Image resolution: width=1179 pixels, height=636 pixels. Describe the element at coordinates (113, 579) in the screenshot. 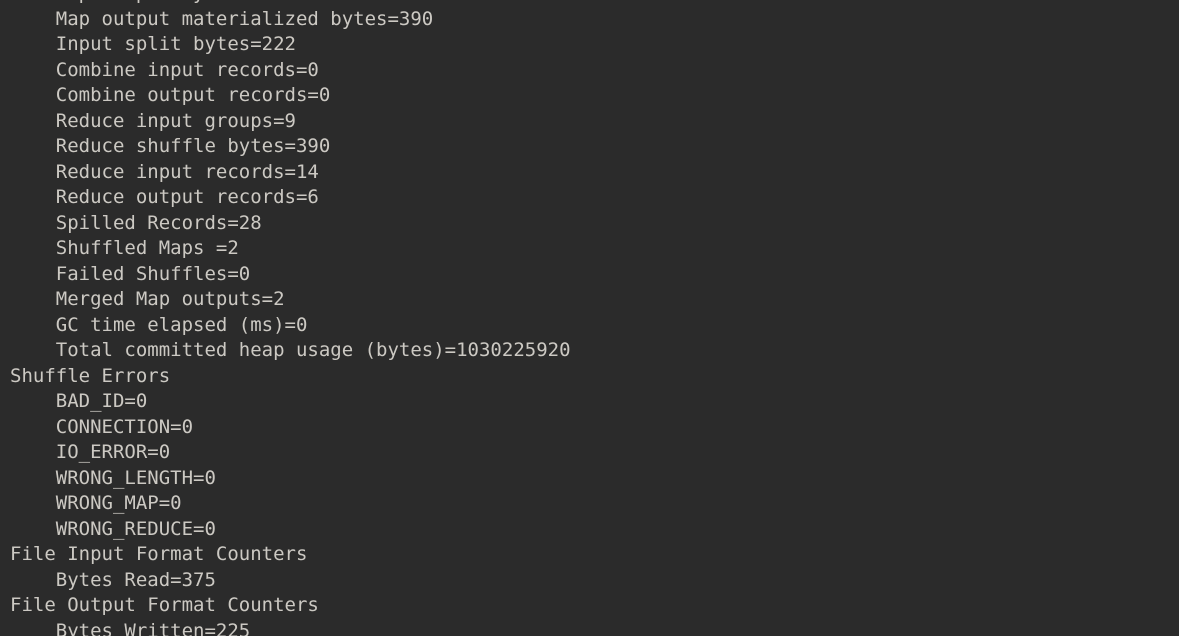

I see `counter-line: Bytes Read=375` at that location.